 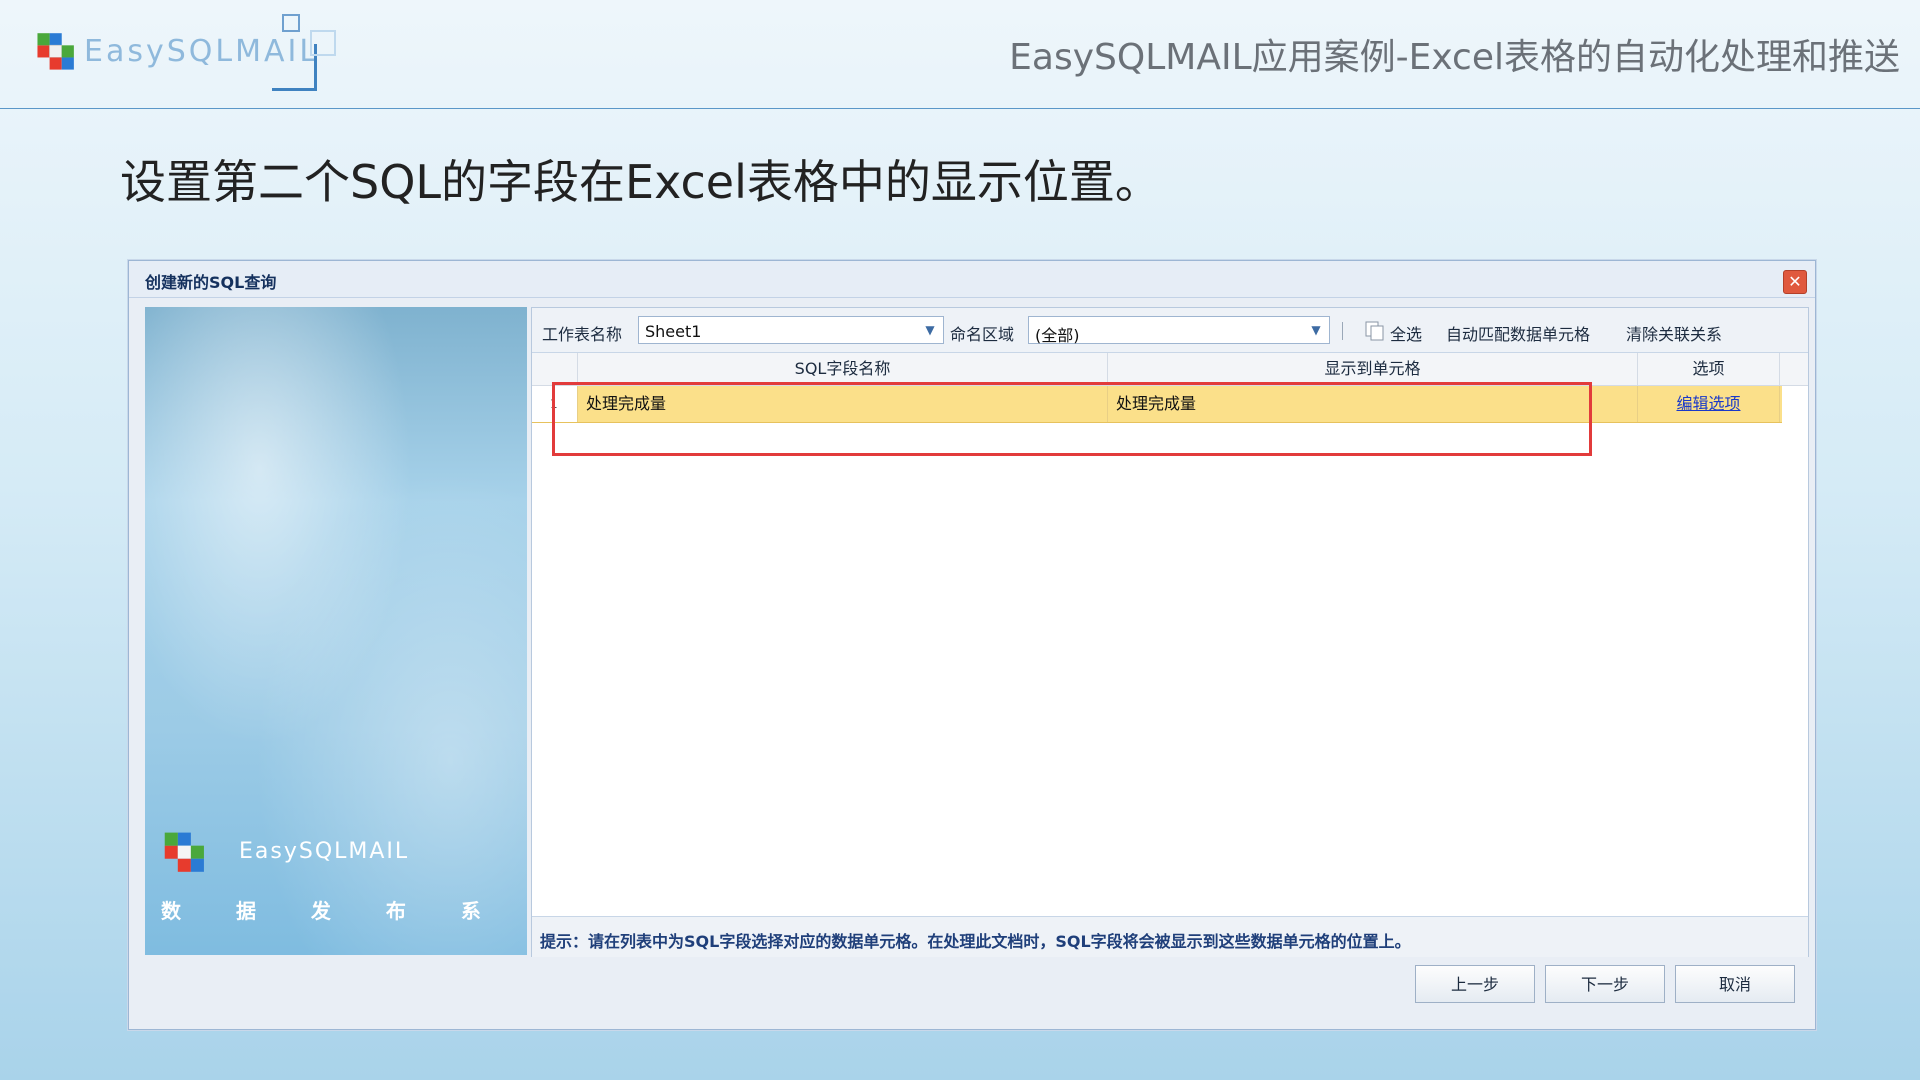 I want to click on page-subtitle: 设置第二个SQL的字段在Excel表格中的显示位置。, so click(x=640, y=182).